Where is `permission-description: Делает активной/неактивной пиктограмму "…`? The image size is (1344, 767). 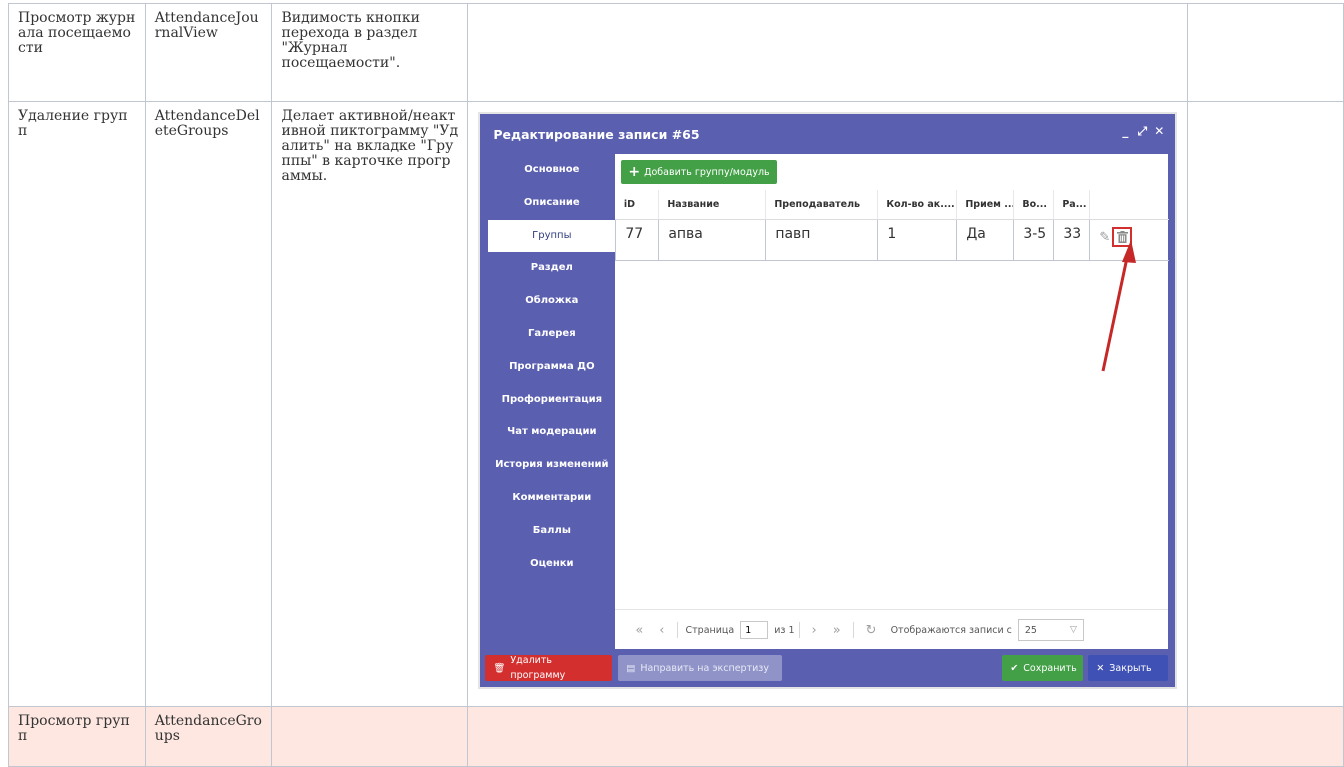 permission-description: Делает активной/неактивной пиктограмму "… is located at coordinates (370, 404).